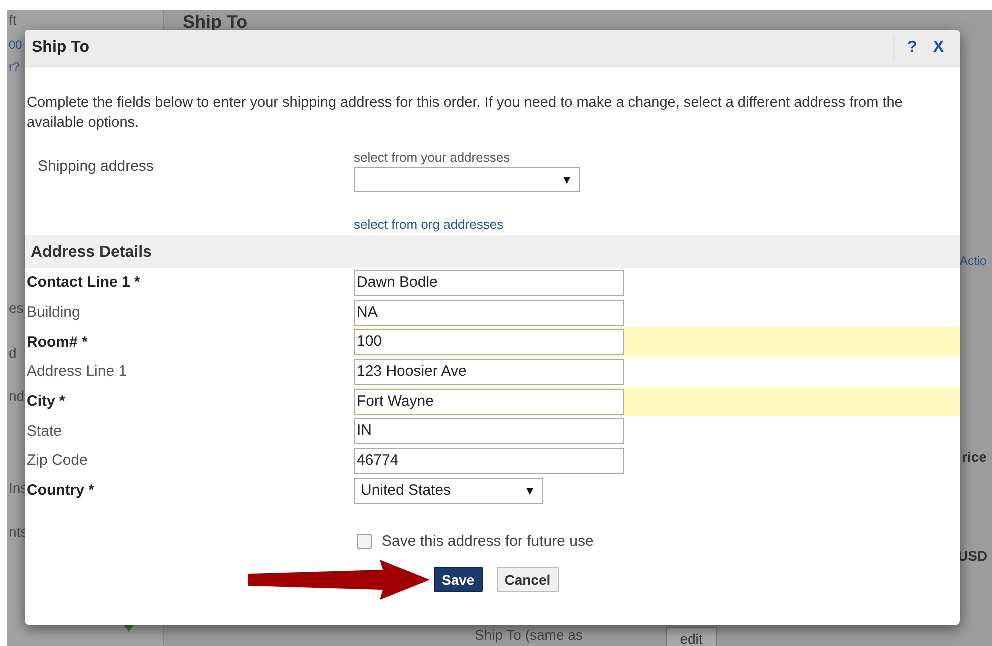 The image size is (992, 646). What do you see at coordinates (84, 283) in the screenshot?
I see `field-label: Contact Line 1 *` at bounding box center [84, 283].